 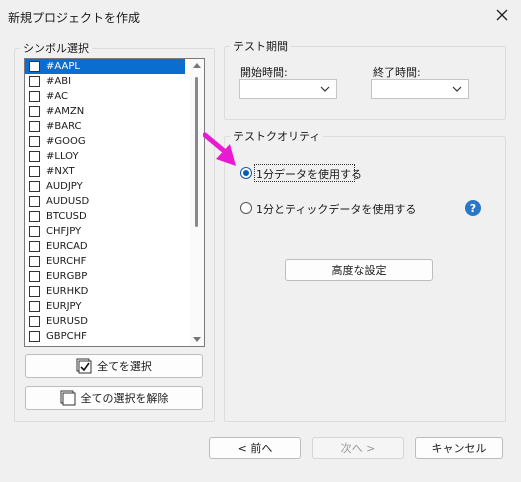 What do you see at coordinates (397, 72) in the screenshot?
I see `end-time-label: 終了時間:` at bounding box center [397, 72].